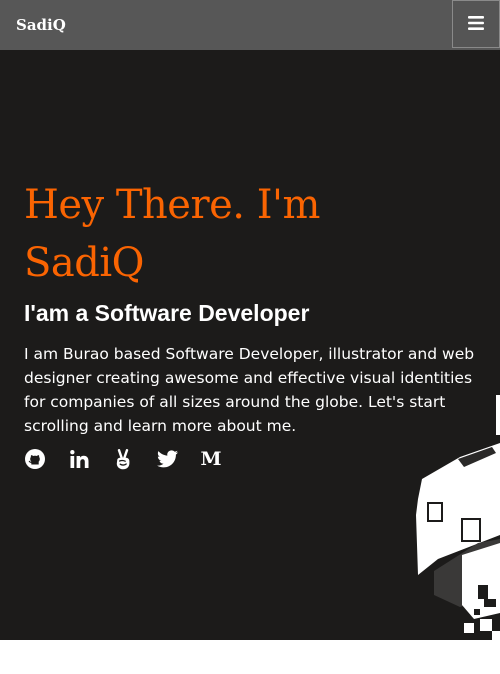 The image size is (500, 674). I want to click on github-icon, so click(35, 459).